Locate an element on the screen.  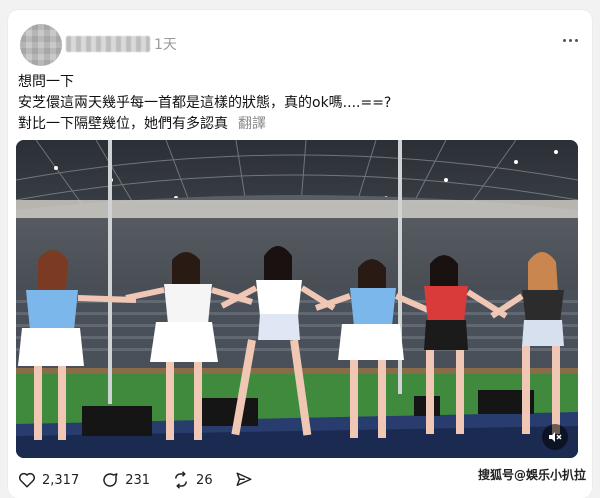
avatar is located at coordinates (41, 45).